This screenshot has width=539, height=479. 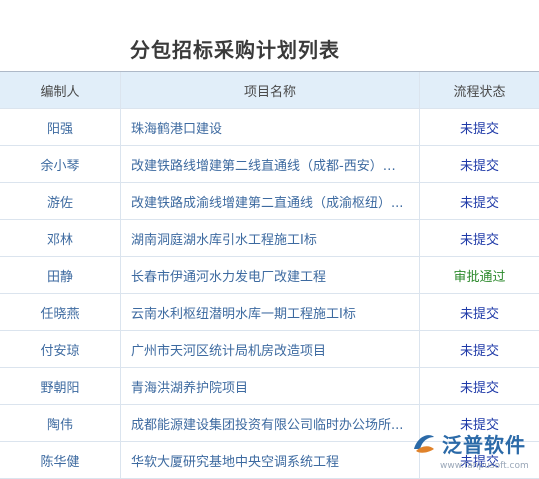 I want to click on cell-owner: 邓林, so click(x=60, y=238).